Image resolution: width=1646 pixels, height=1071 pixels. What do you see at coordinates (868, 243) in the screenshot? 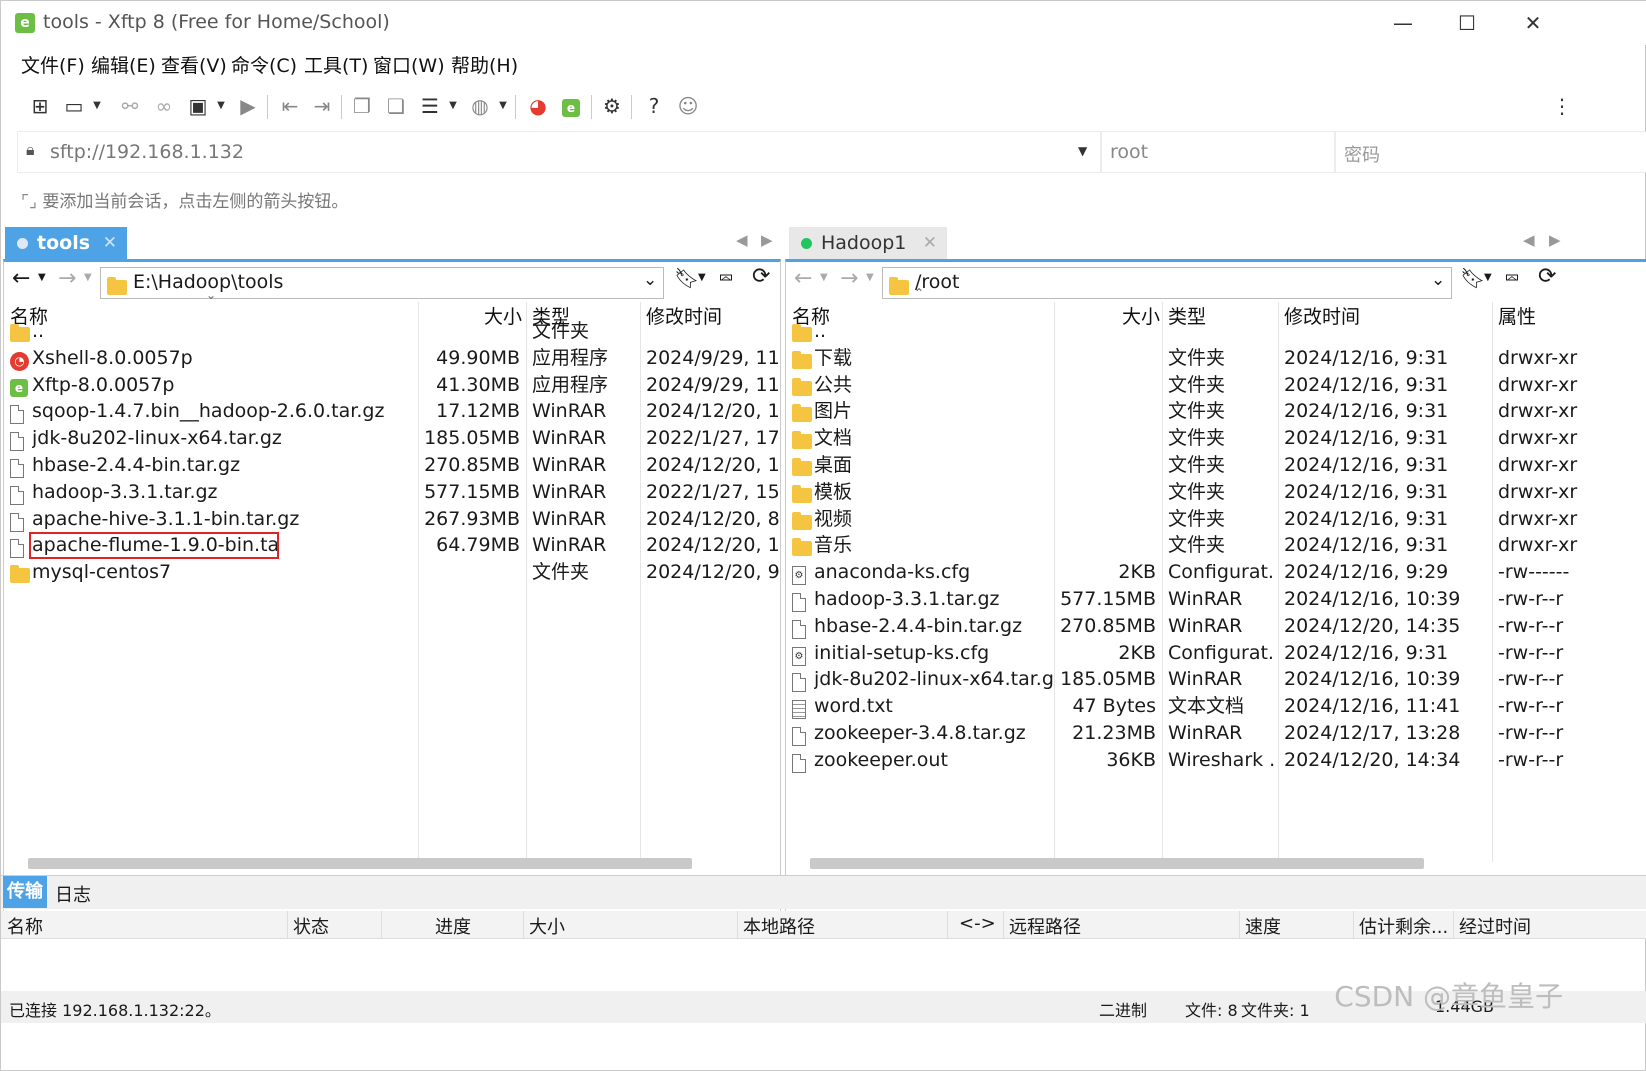
I see `tab-hadoop1: Hadoop1 ✕` at bounding box center [868, 243].